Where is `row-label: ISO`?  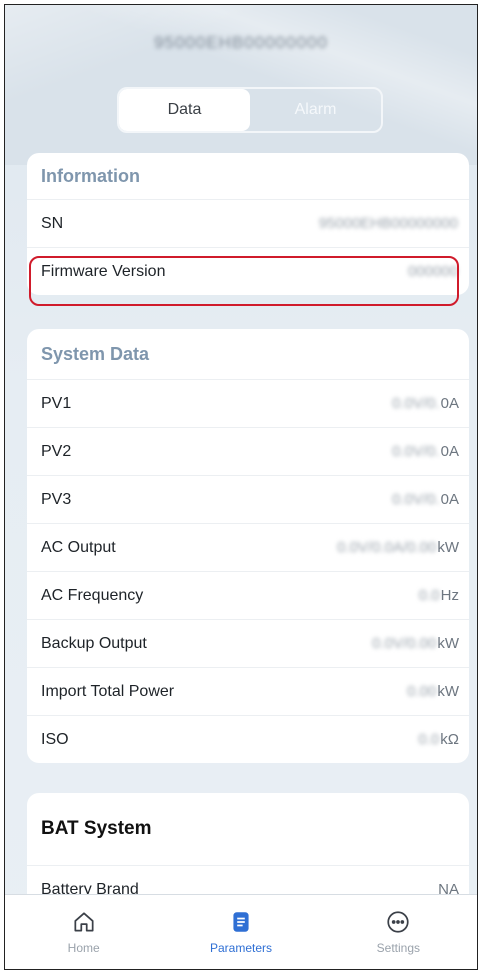 row-label: ISO is located at coordinates (55, 739).